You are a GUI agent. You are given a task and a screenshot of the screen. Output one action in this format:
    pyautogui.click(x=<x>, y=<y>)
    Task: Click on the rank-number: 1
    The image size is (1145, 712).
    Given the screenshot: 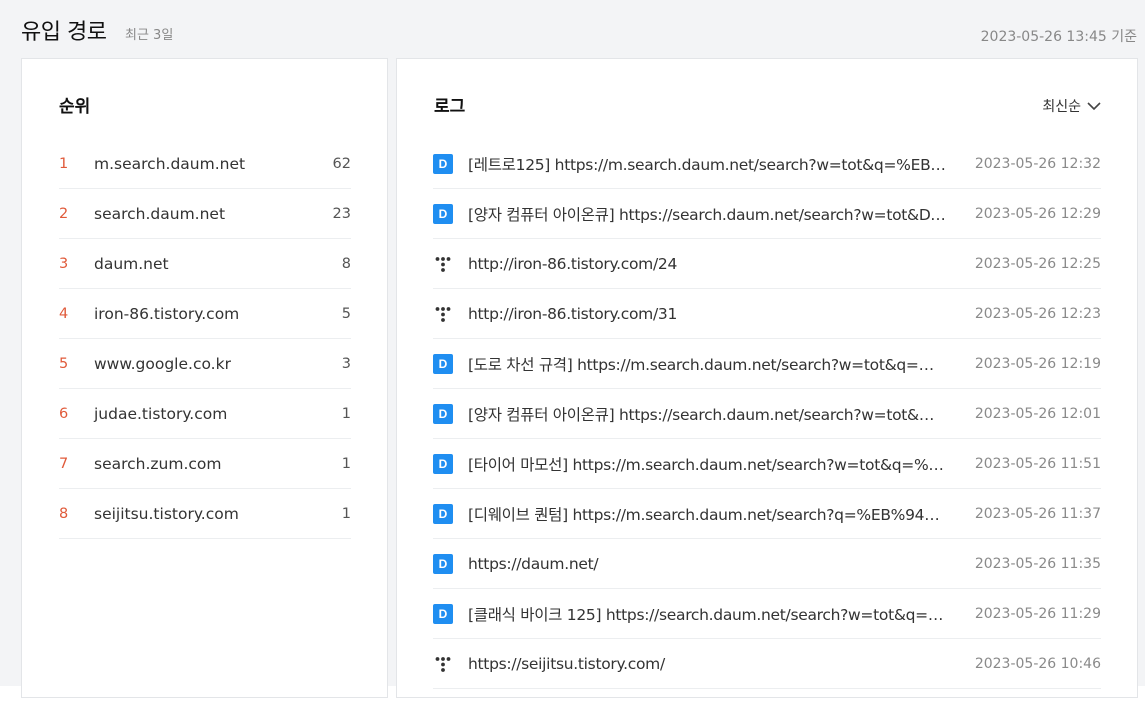 What is the action you would take?
    pyautogui.click(x=64, y=163)
    